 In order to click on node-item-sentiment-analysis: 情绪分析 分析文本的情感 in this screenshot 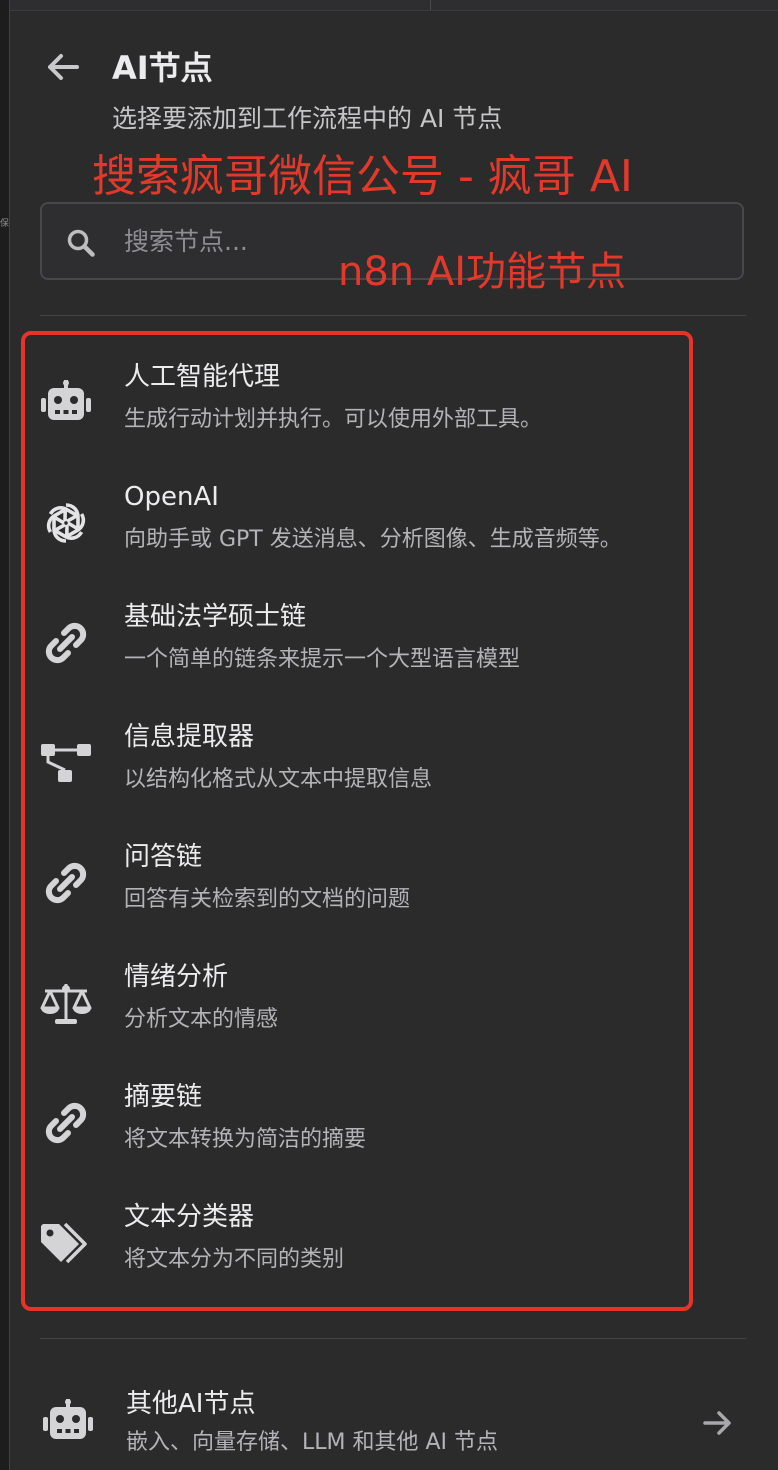, I will do `click(355, 1007)`.